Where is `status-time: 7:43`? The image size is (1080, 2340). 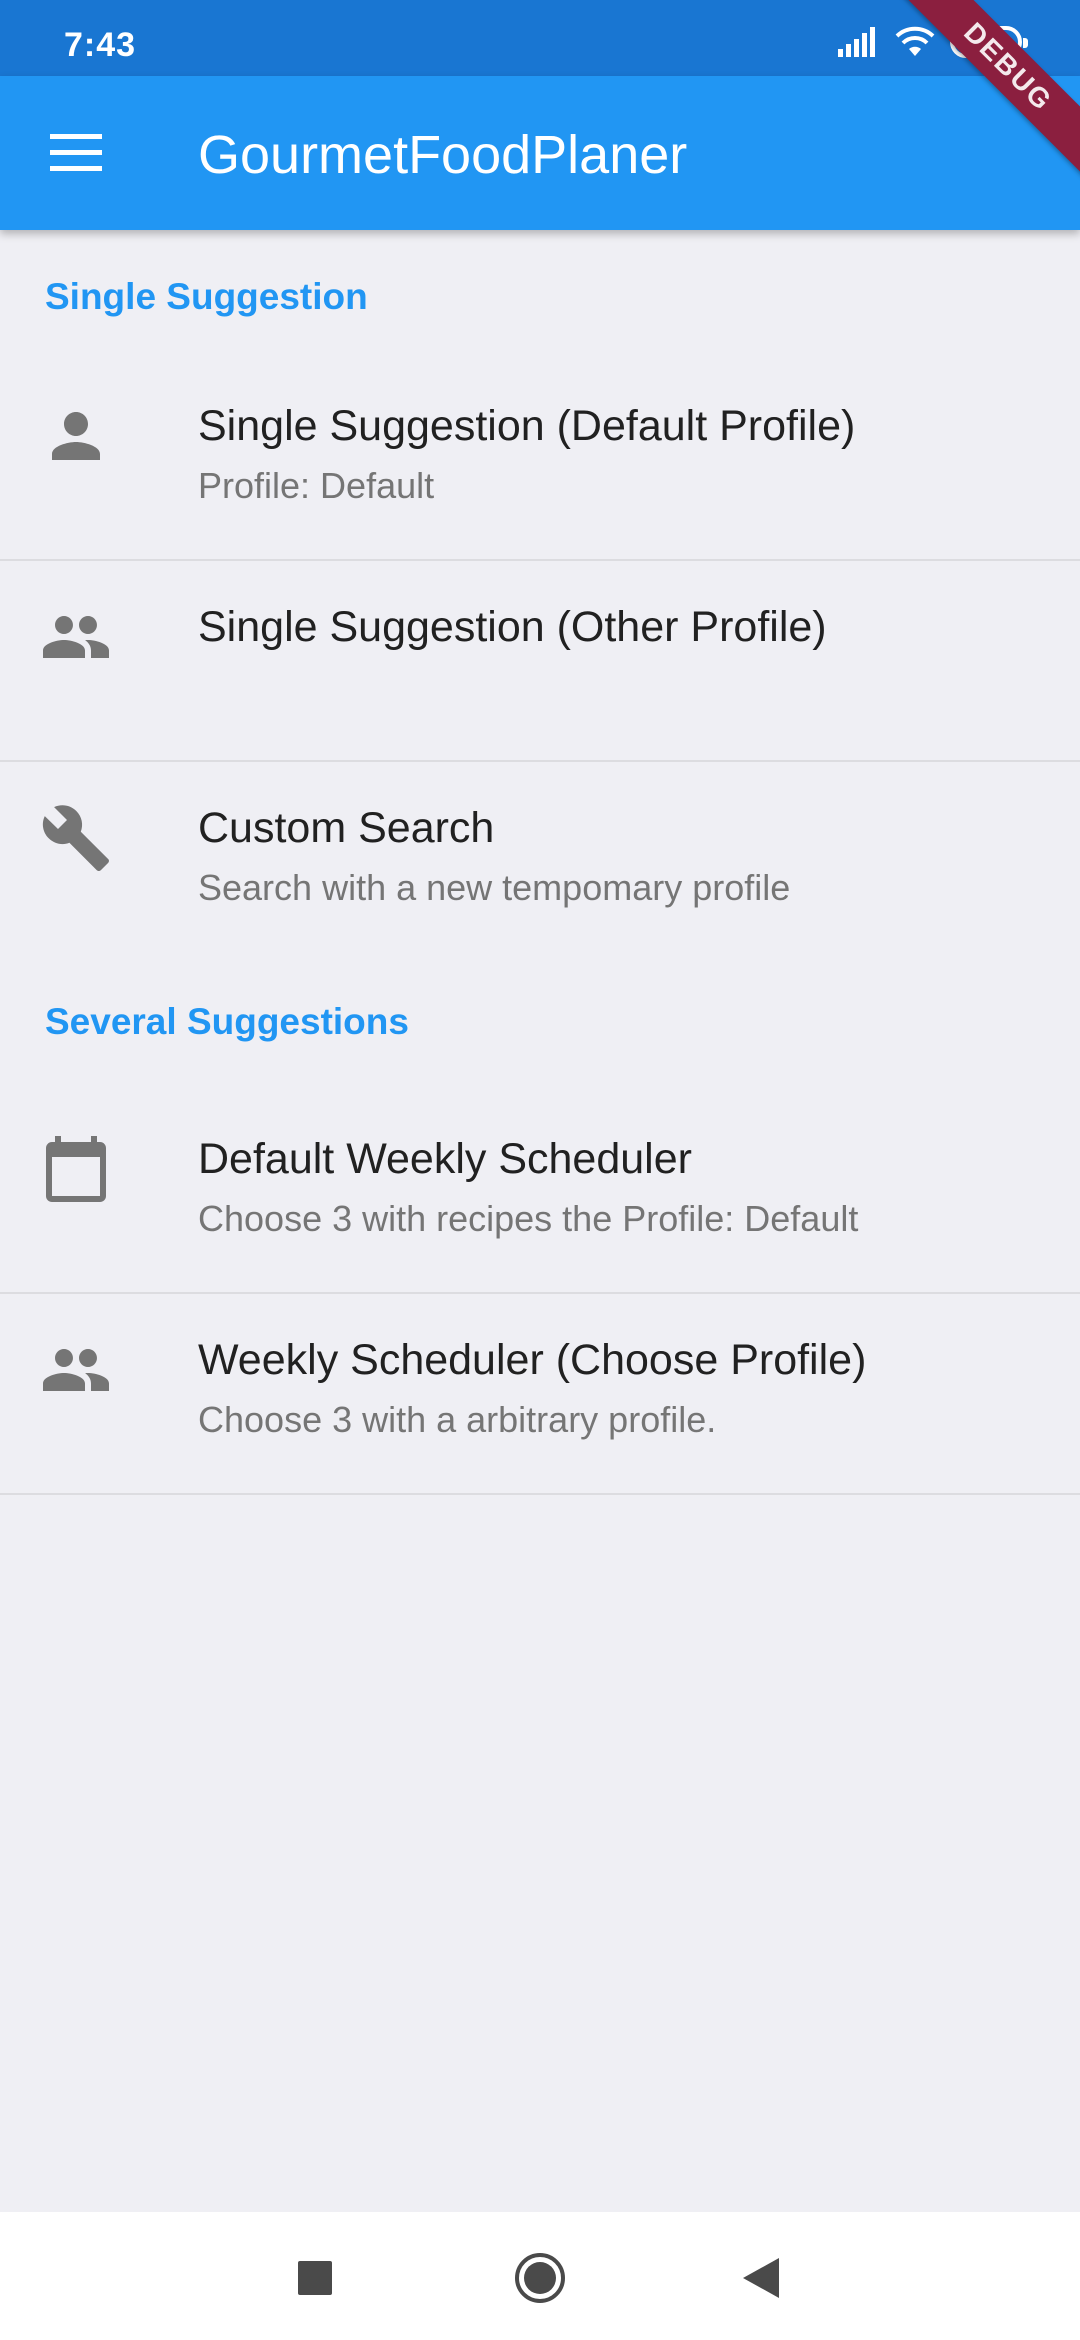 status-time: 7:43 is located at coordinates (100, 45).